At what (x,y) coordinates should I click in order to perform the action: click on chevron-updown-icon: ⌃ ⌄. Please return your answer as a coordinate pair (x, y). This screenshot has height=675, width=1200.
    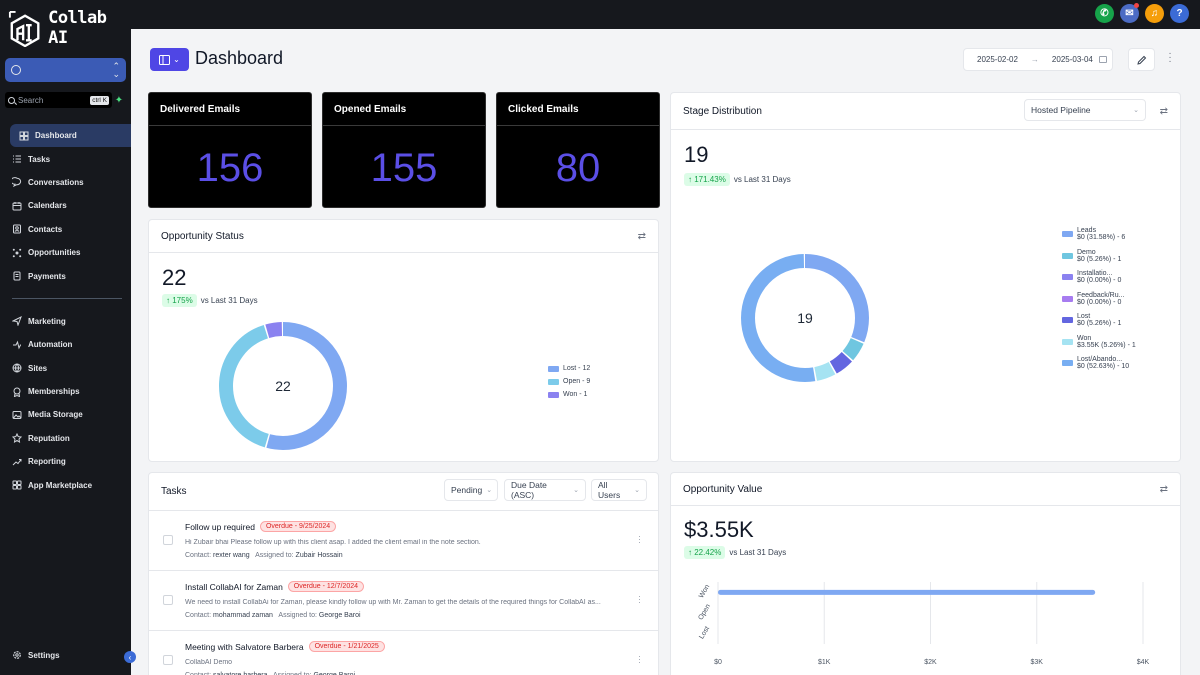
    Looking at the image, I should click on (116, 70).